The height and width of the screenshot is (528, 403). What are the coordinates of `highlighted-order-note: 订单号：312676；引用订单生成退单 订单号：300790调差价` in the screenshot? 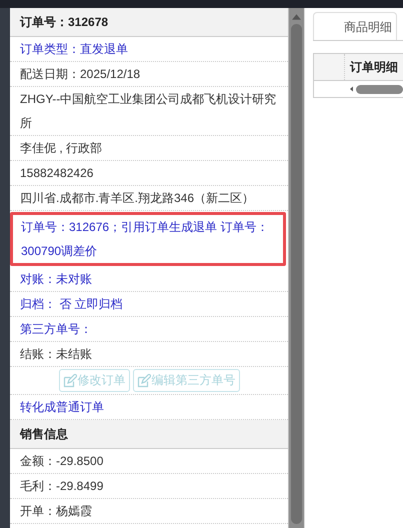 It's located at (148, 239).